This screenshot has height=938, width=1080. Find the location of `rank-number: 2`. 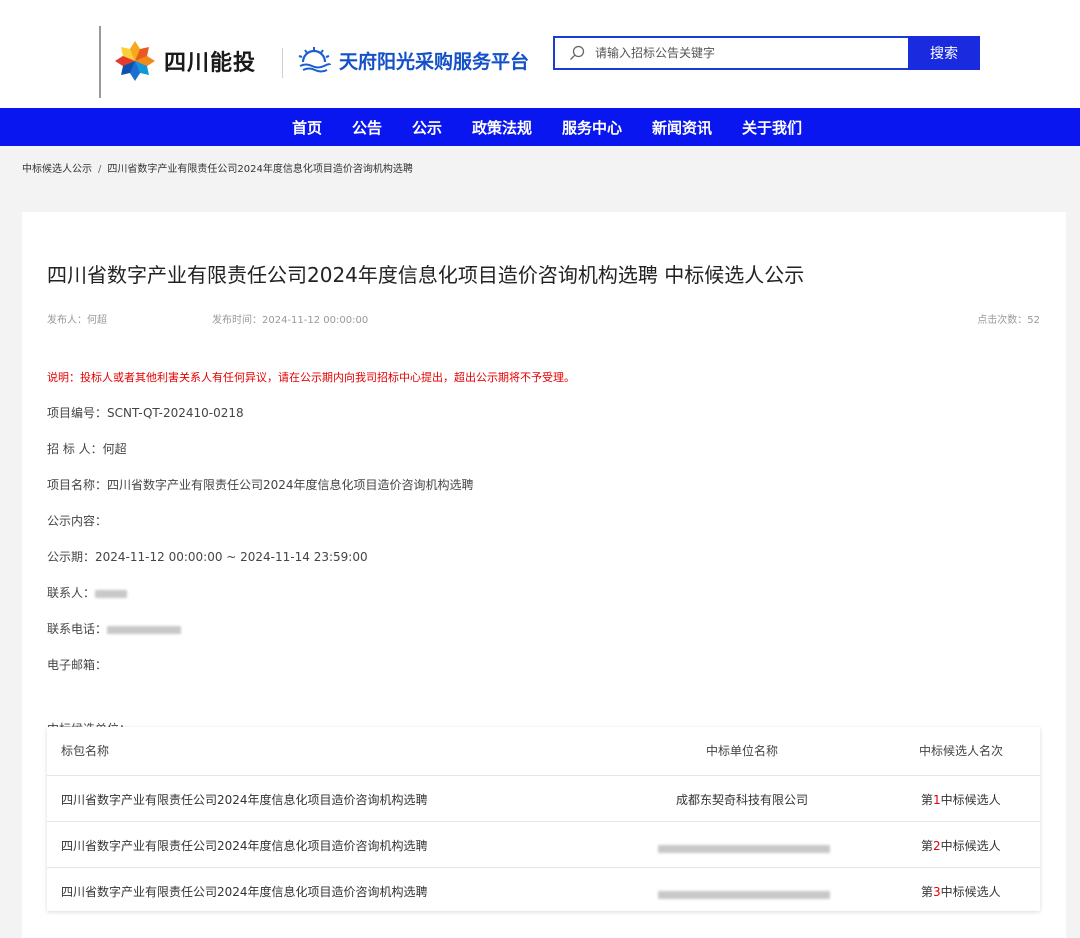

rank-number: 2 is located at coordinates (937, 846).